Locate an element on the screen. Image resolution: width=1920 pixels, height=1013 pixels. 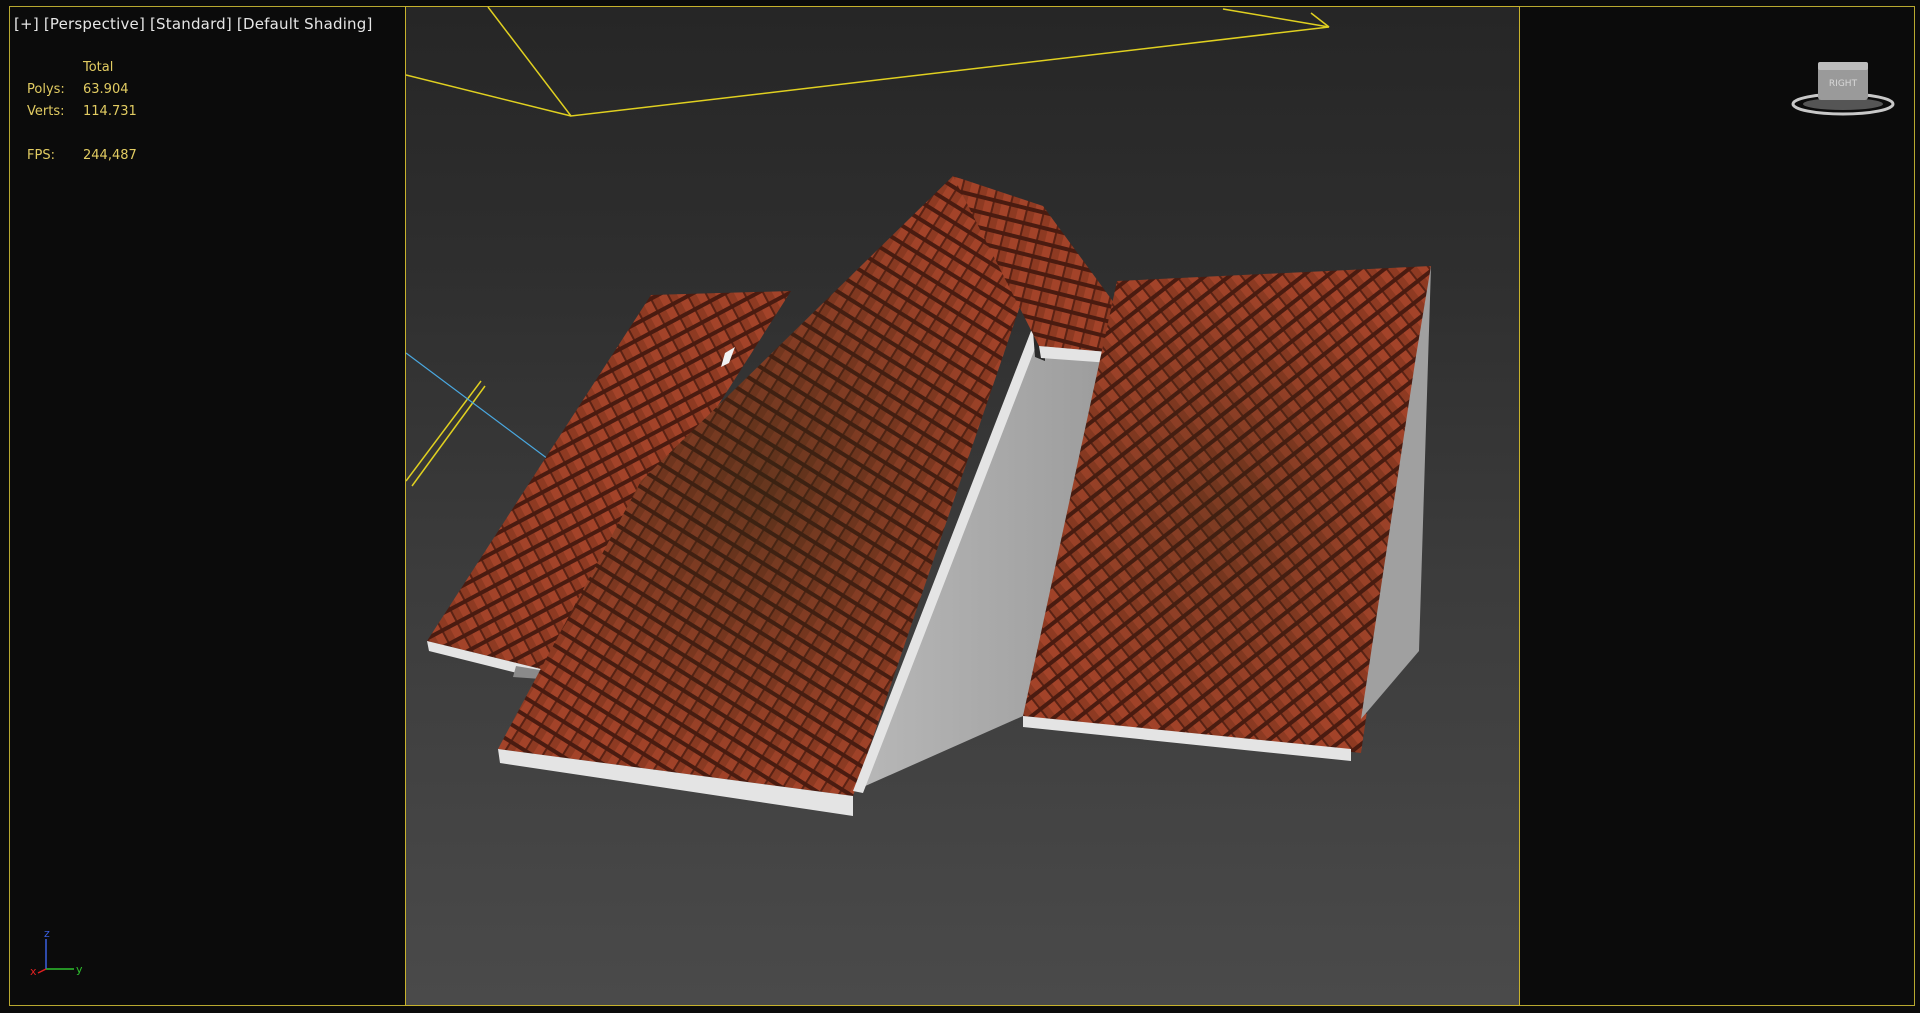
verts-value: 114.731 is located at coordinates (110, 111).